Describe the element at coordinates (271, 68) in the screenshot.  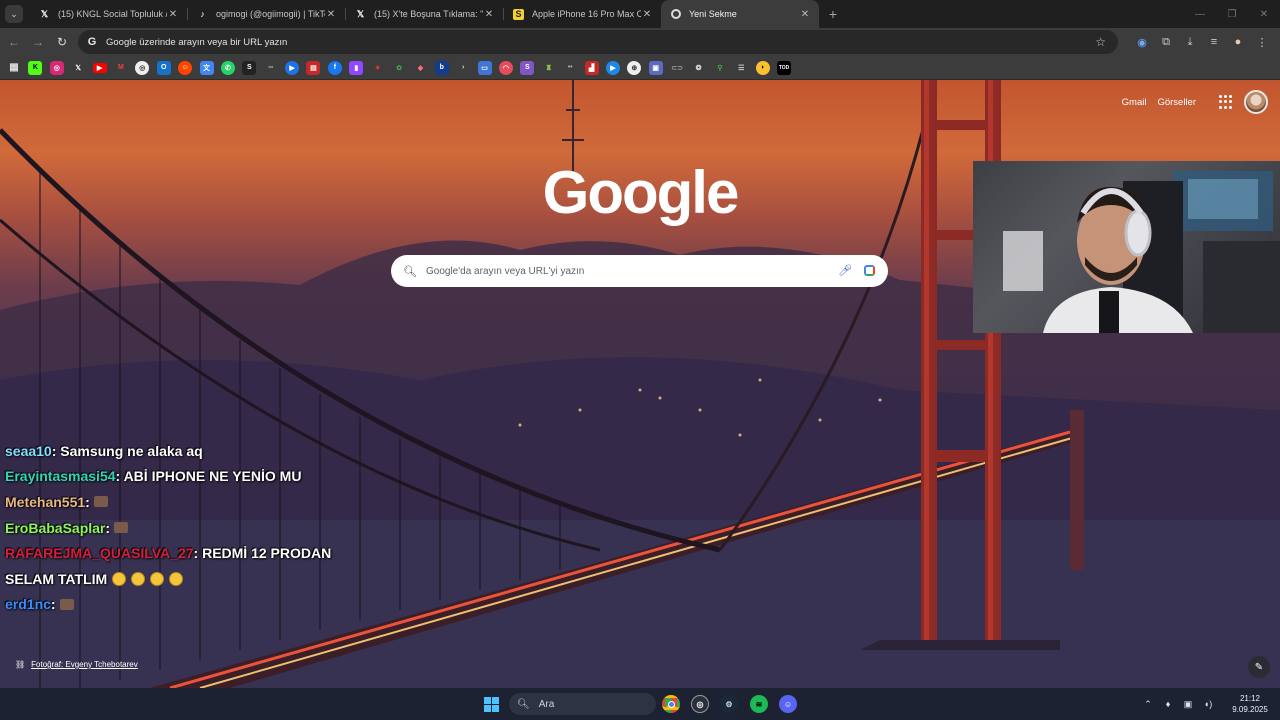
I see `link-icon: ∞` at that location.